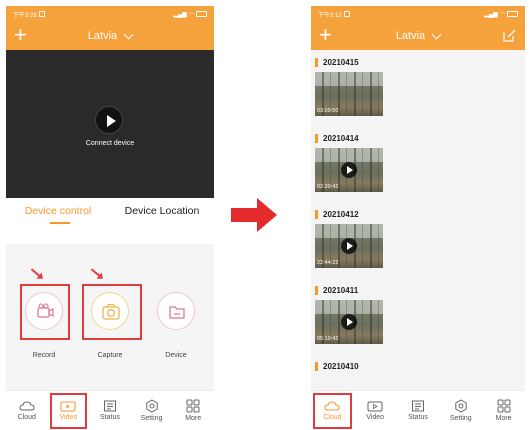 Image resolution: width=530 pixels, height=430 pixels. I want to click on status-bar: 下午3:28 ▂▄▆ ◠, so click(110, 14).